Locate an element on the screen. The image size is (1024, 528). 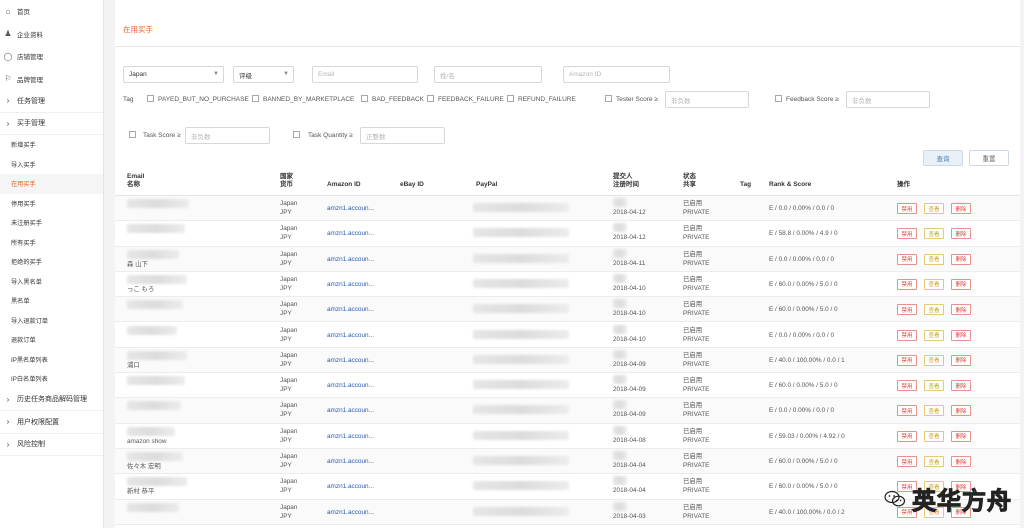
rating-select: 评级 ▼ is located at coordinates (263, 74).